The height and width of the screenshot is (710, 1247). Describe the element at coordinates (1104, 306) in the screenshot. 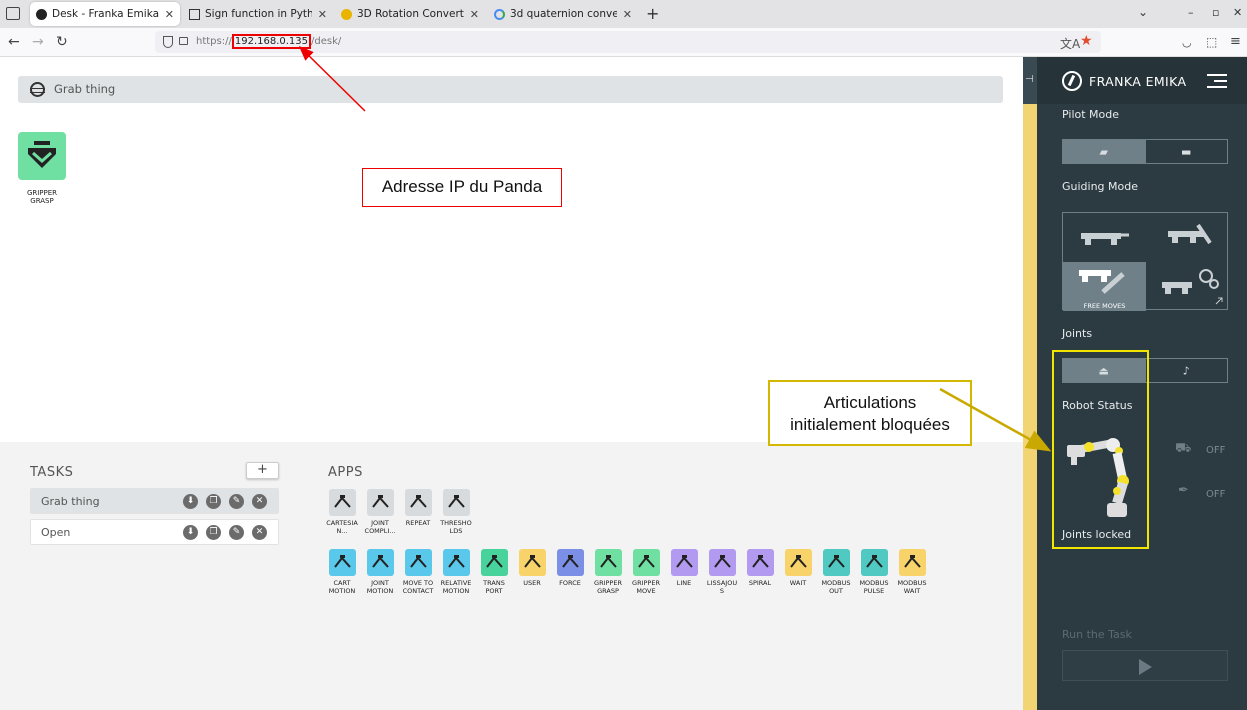

I see `free-moves-label: FREE MOVES` at that location.